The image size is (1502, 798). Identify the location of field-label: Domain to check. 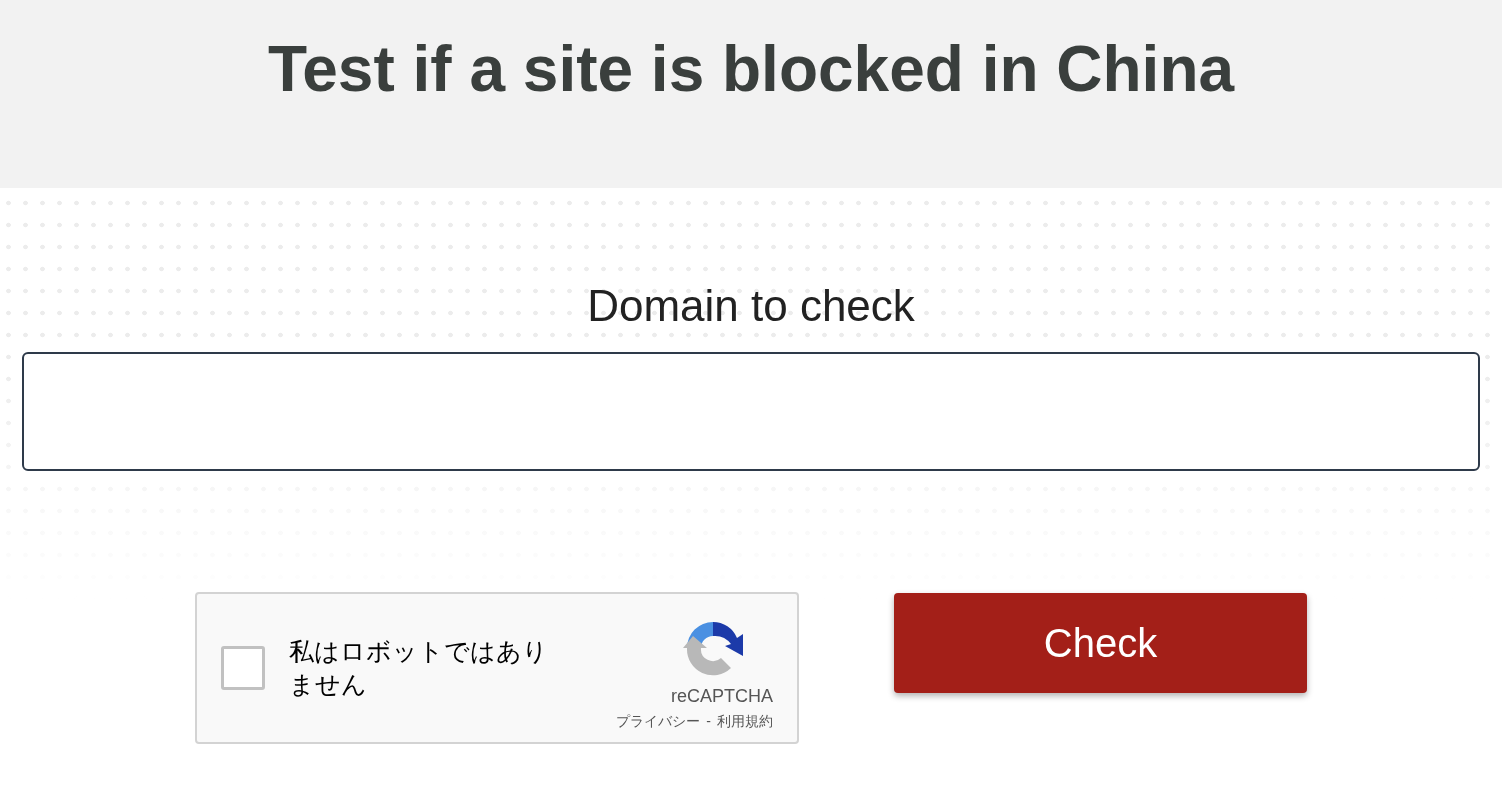
(751, 306).